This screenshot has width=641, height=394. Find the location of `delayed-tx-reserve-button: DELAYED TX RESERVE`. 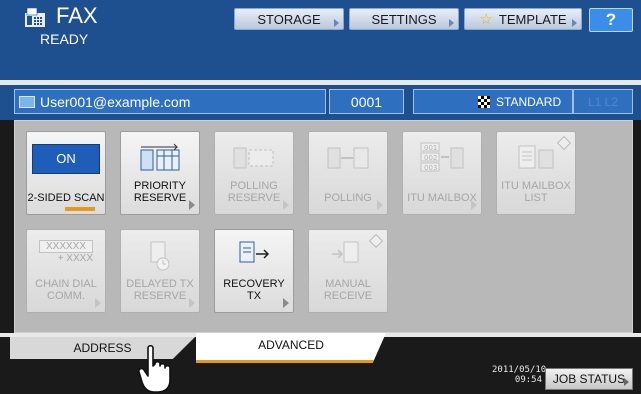

delayed-tx-reserve-button: DELAYED TX RESERVE is located at coordinates (160, 271).